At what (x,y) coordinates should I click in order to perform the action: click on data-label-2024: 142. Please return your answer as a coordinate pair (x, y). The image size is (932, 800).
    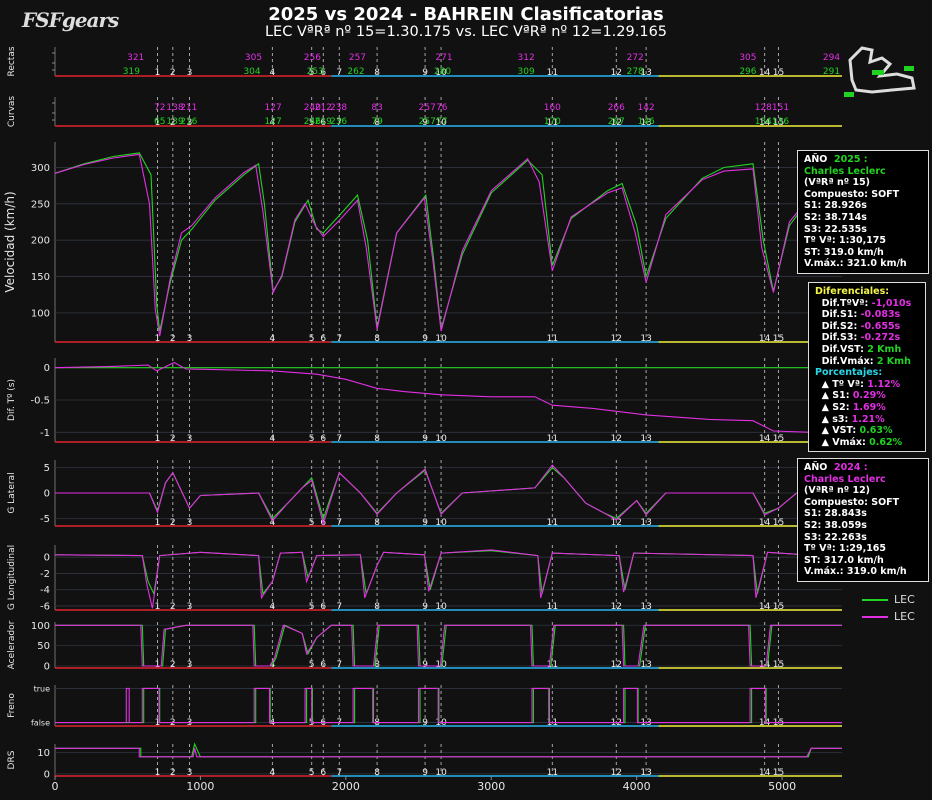
    Looking at the image, I should click on (646, 108).